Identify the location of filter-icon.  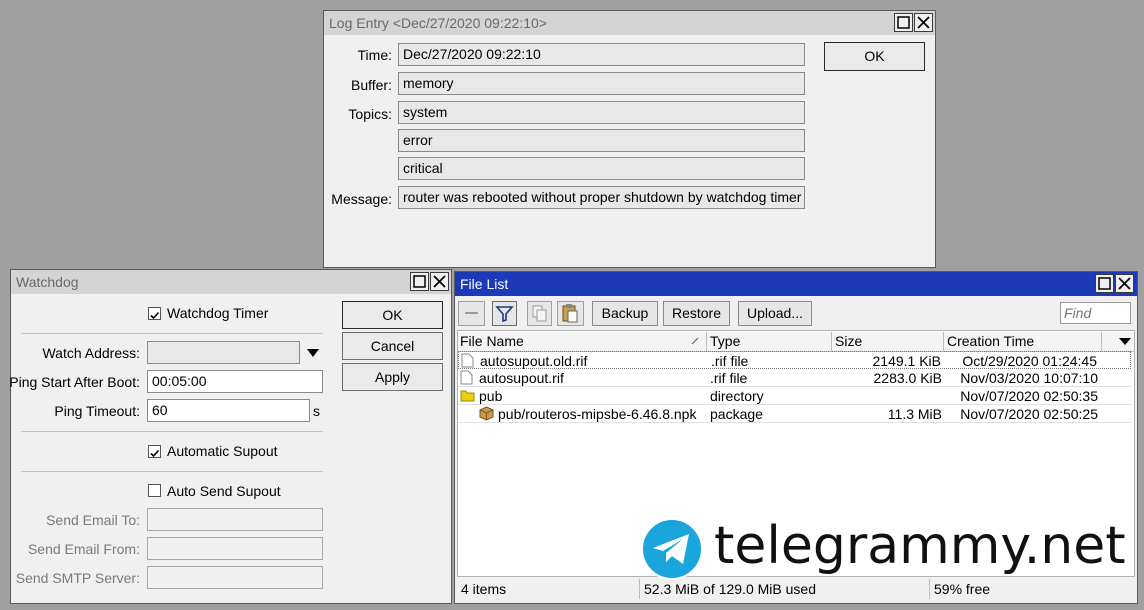
(504, 314).